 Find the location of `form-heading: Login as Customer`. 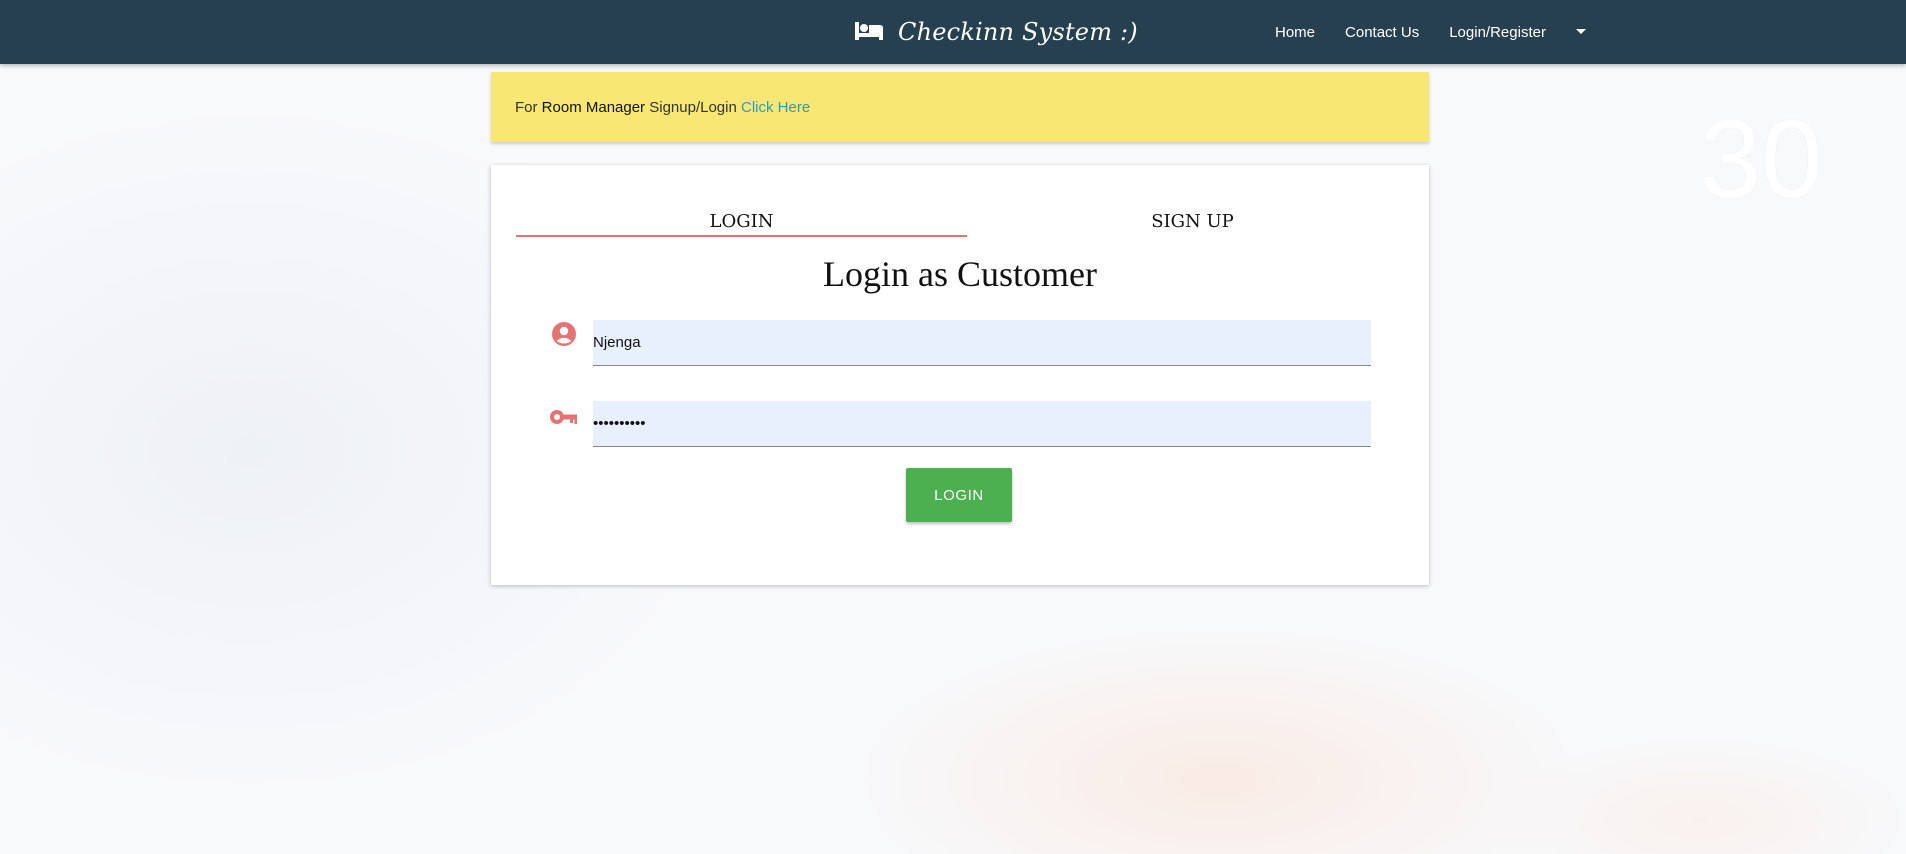

form-heading: Login as Customer is located at coordinates (960, 274).